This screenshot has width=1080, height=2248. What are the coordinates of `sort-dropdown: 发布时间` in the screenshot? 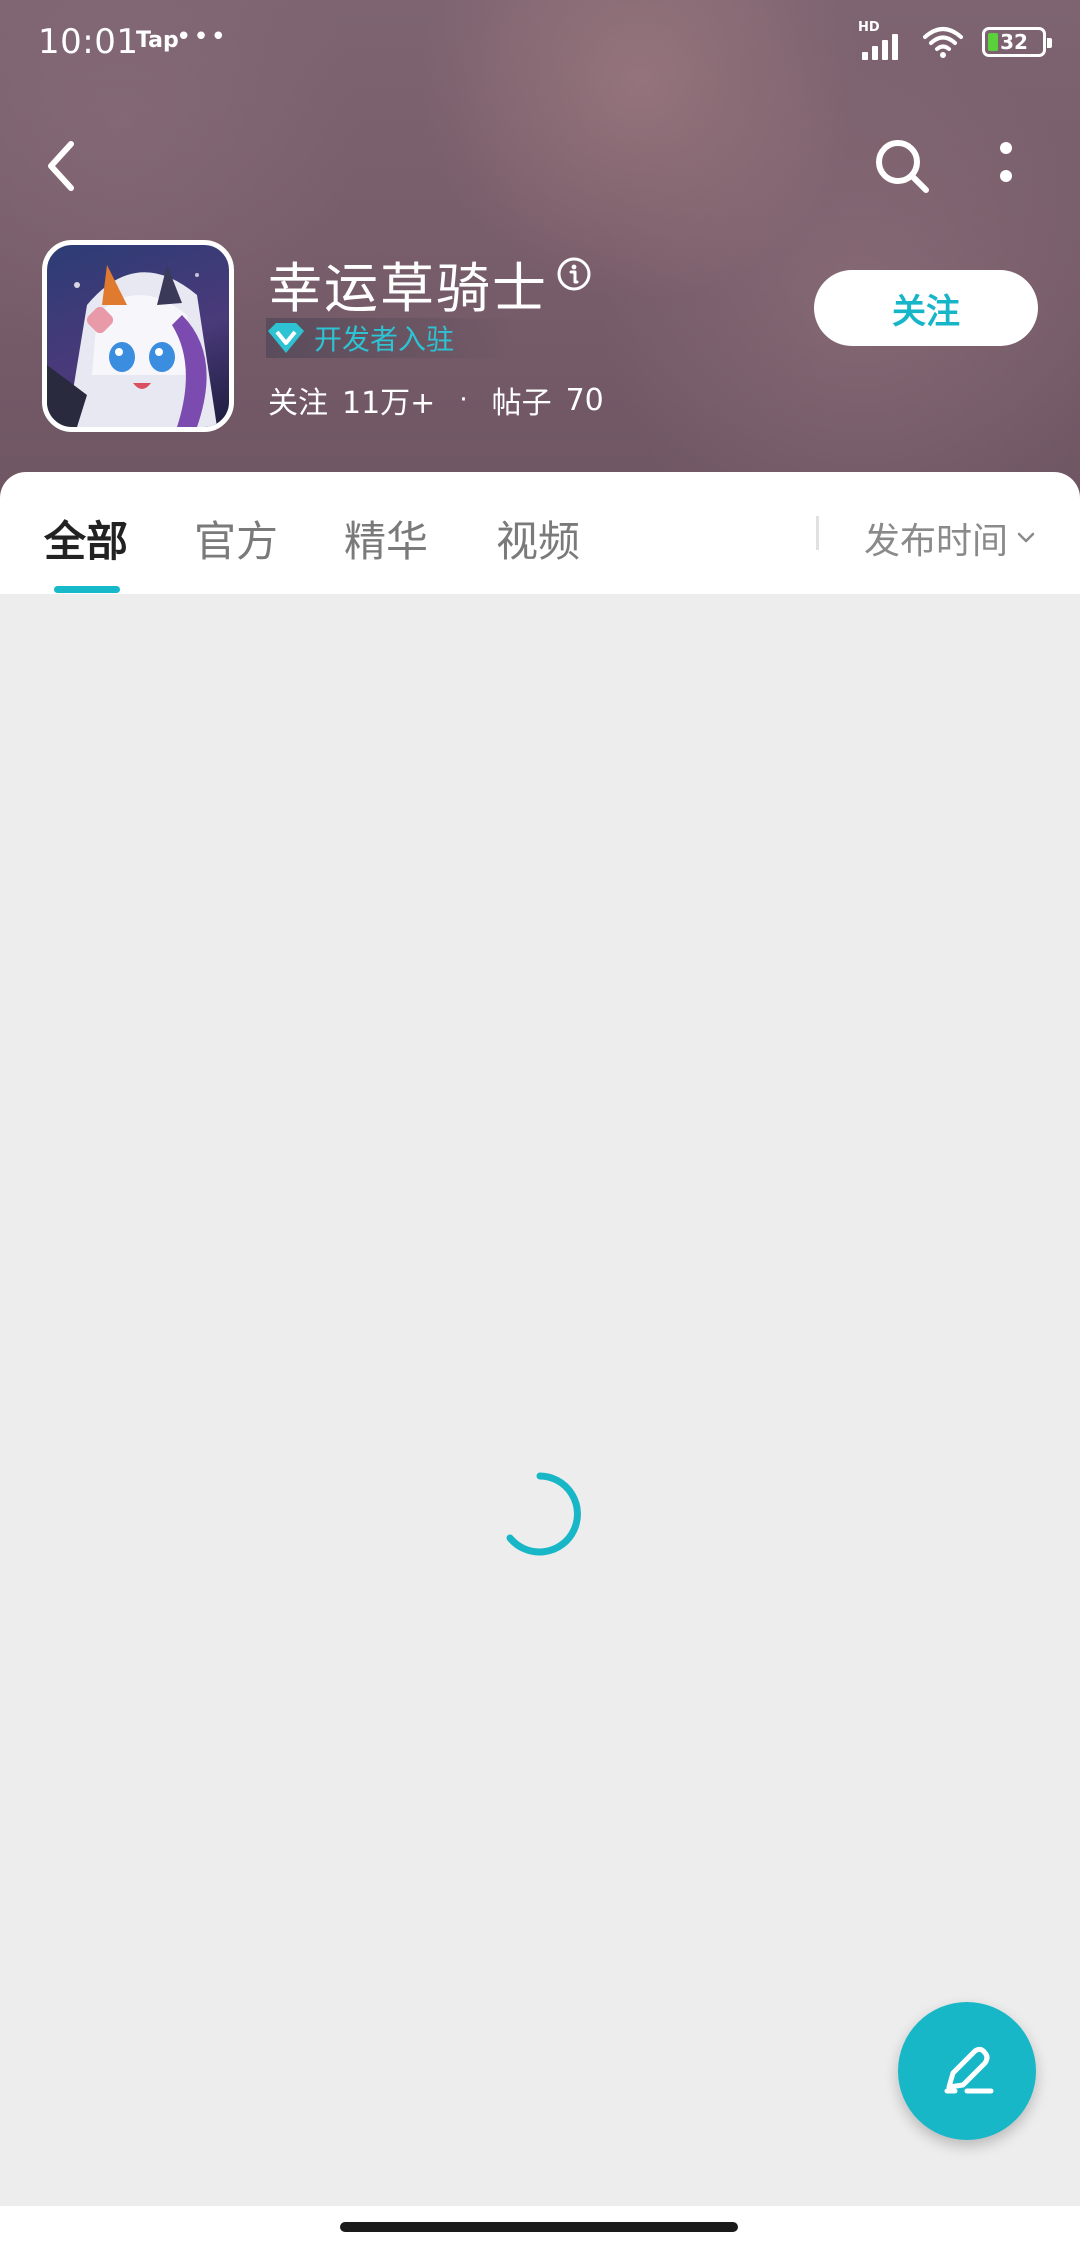 It's located at (950, 538).